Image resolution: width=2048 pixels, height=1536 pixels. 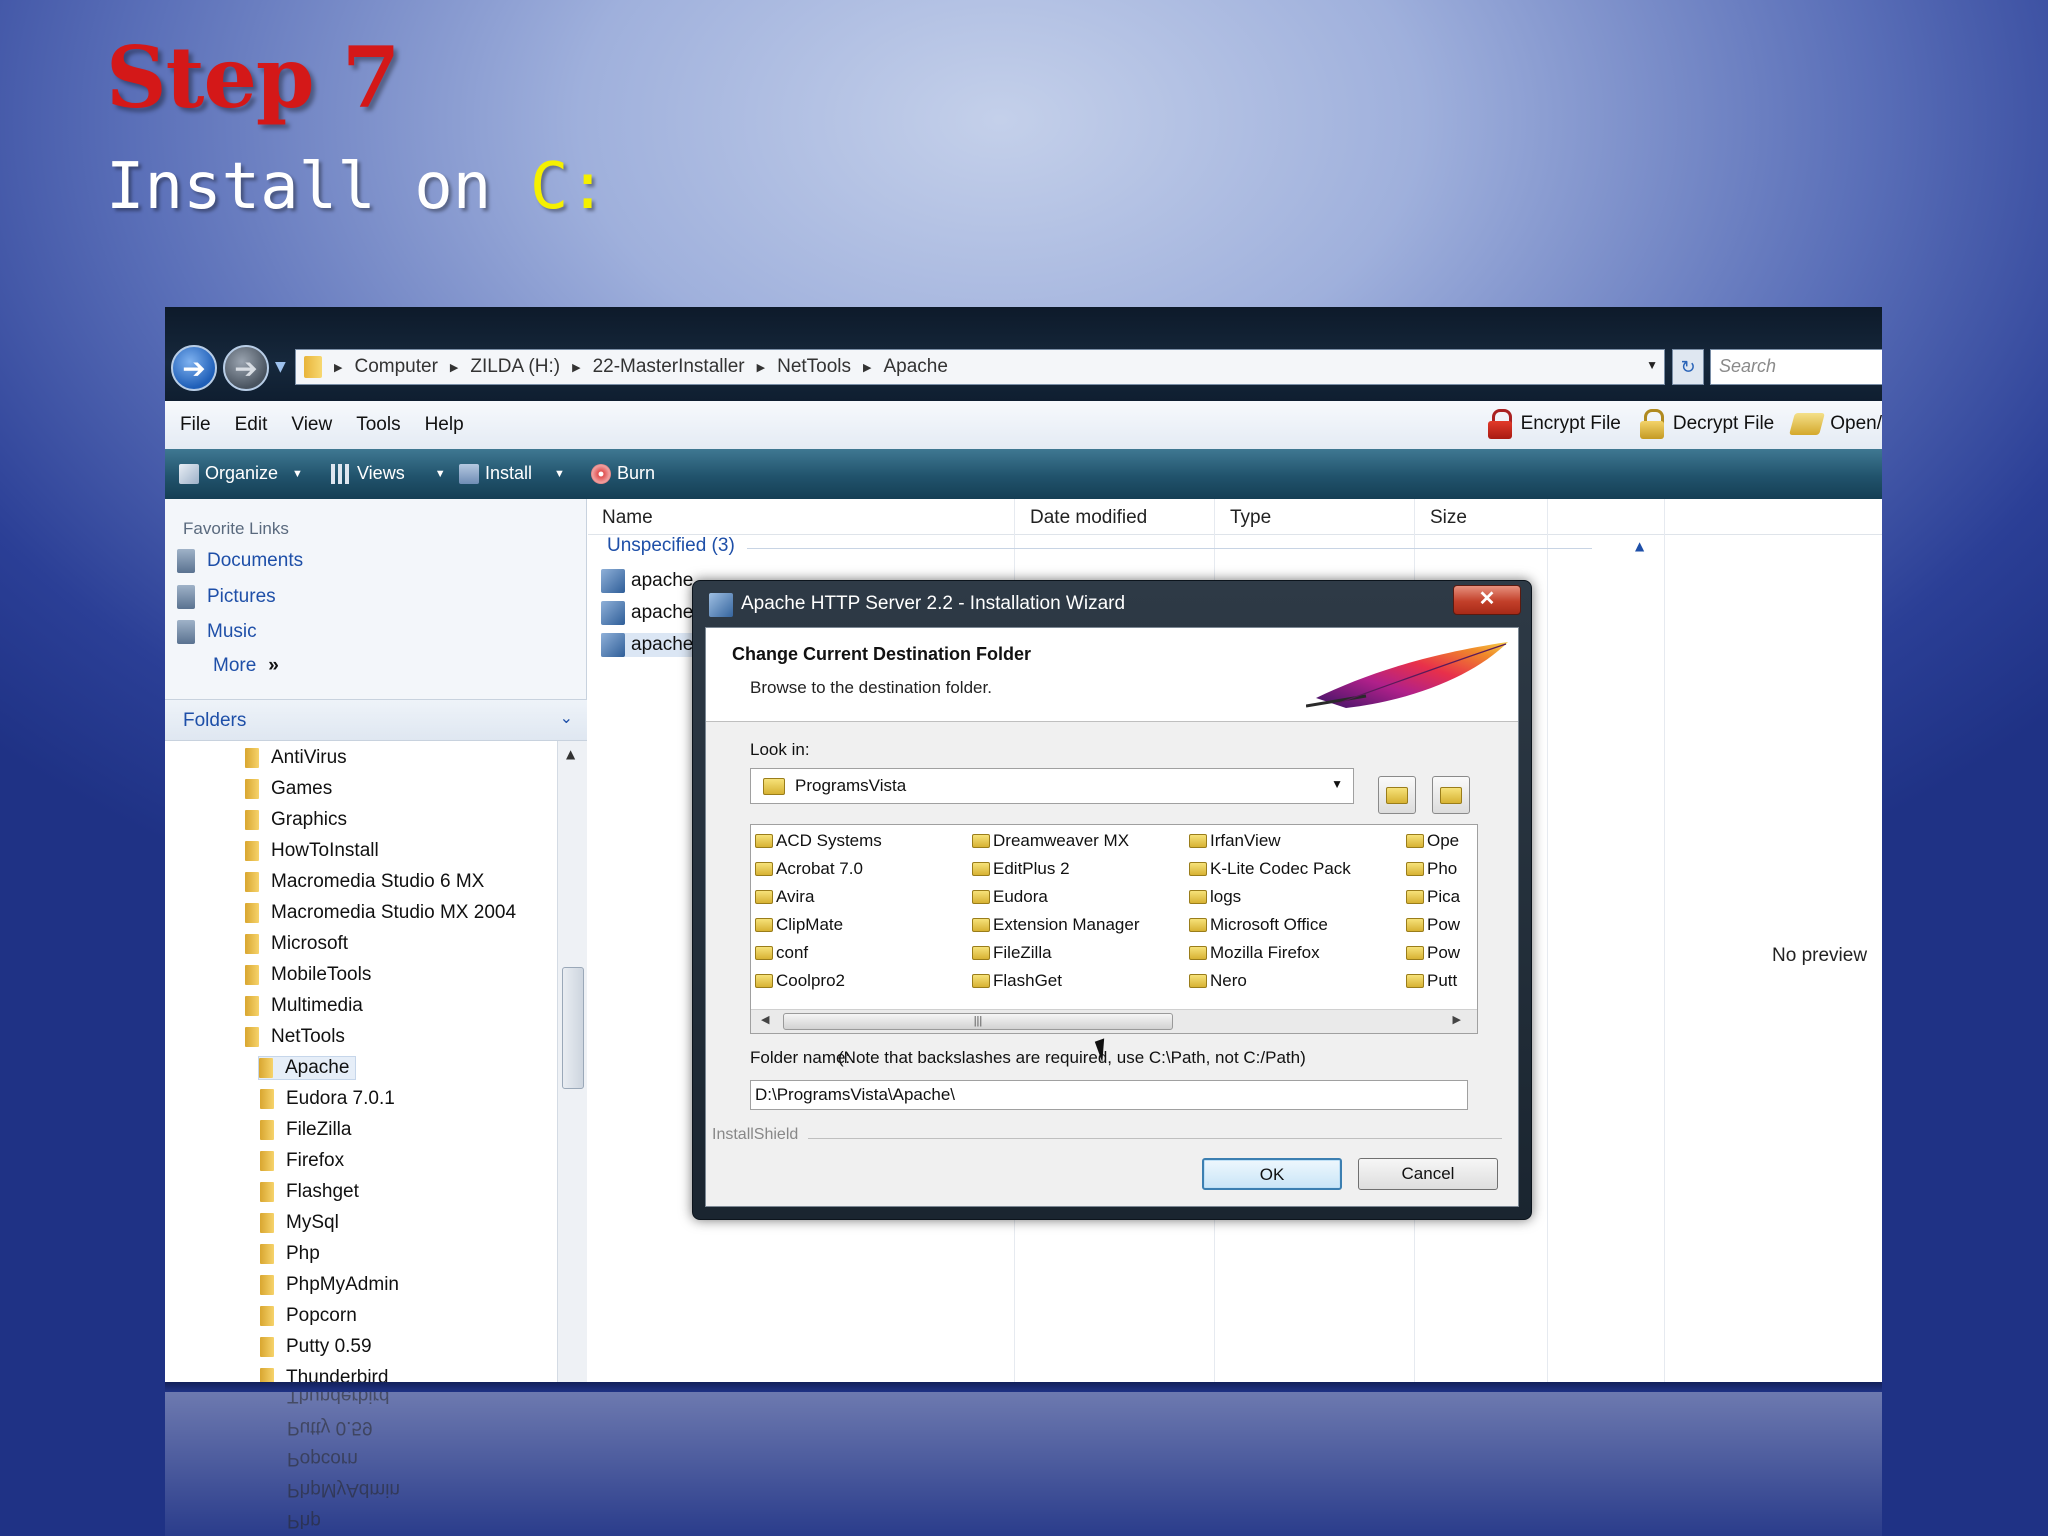 What do you see at coordinates (1428, 1174) in the screenshot?
I see `cancel-button: Cancel` at bounding box center [1428, 1174].